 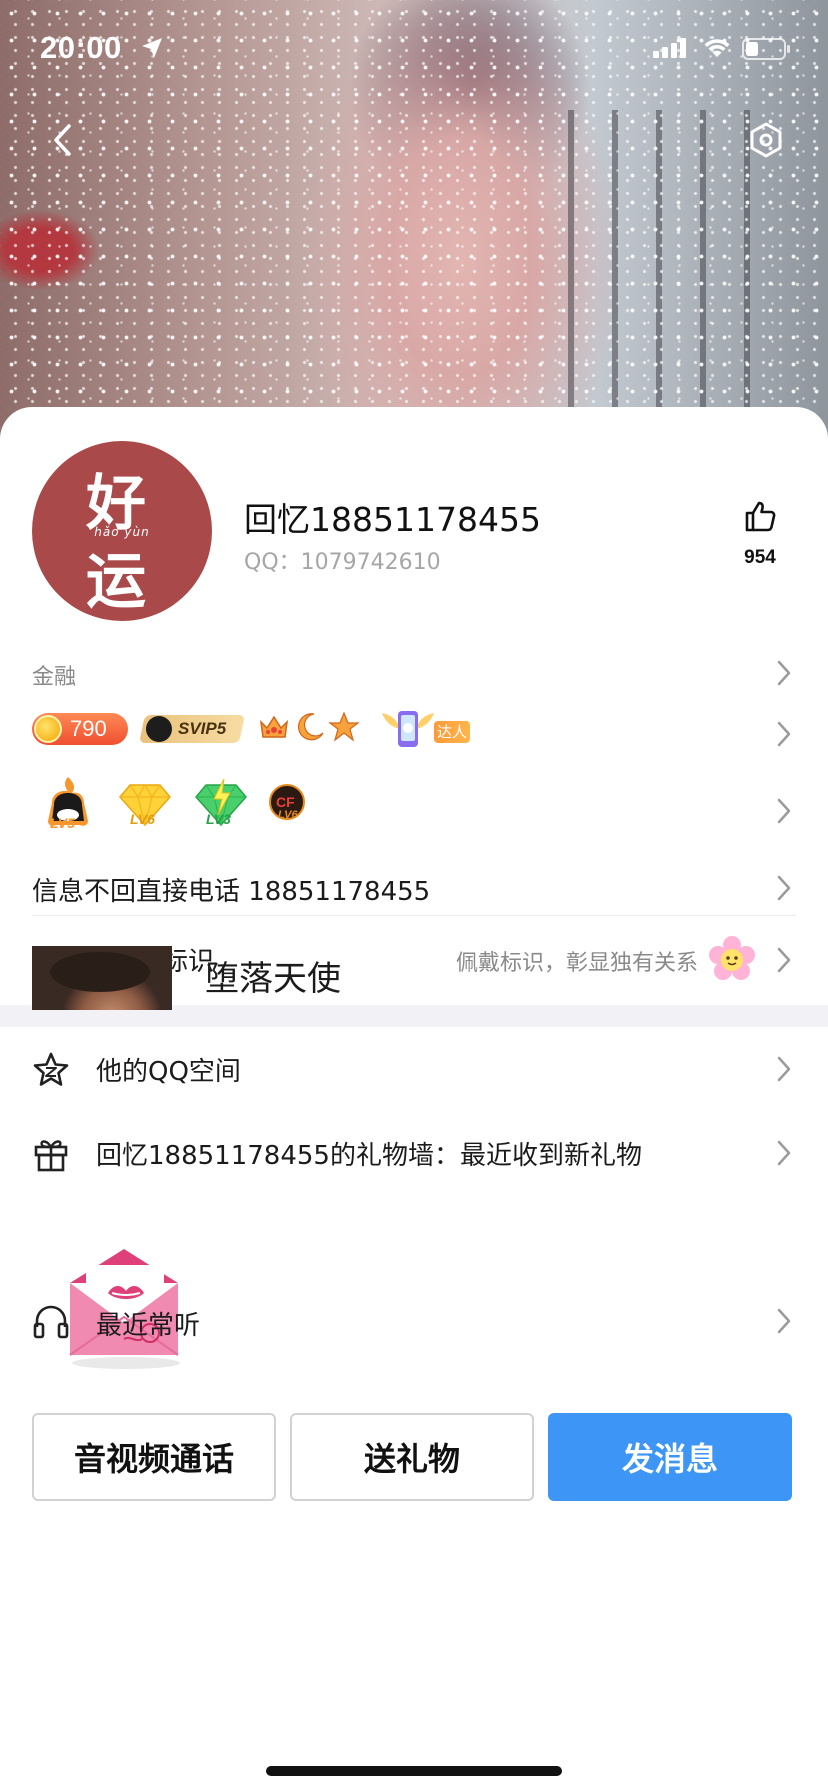 I want to click on bottom-action-bar: 音视频通话 送礼物 发消息, so click(x=414, y=1491).